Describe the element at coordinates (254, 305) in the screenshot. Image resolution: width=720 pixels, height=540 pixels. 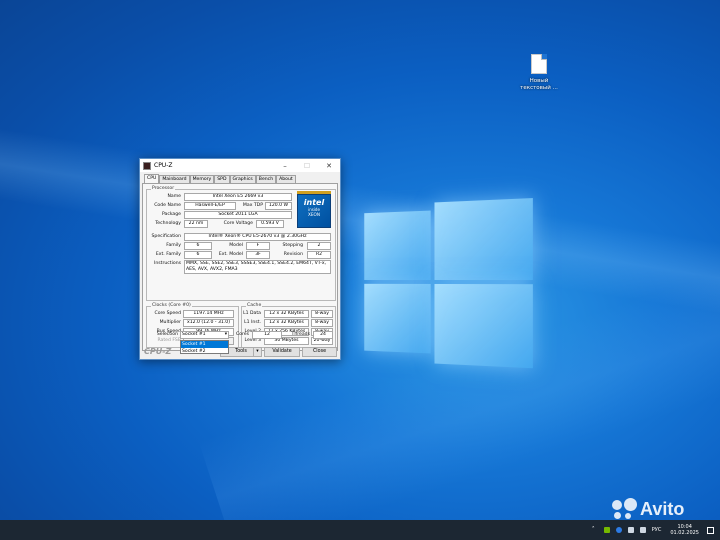
I see `cache-group-label: Cache` at that location.